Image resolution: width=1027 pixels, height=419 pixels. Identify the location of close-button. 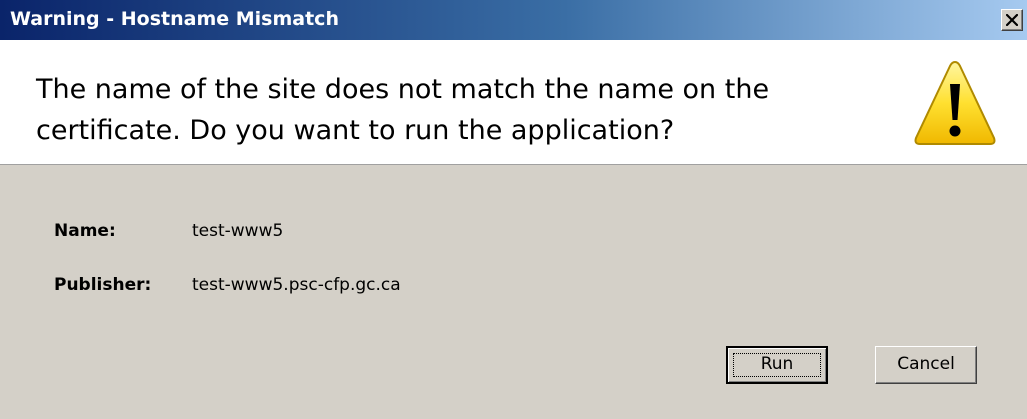
(1012, 20).